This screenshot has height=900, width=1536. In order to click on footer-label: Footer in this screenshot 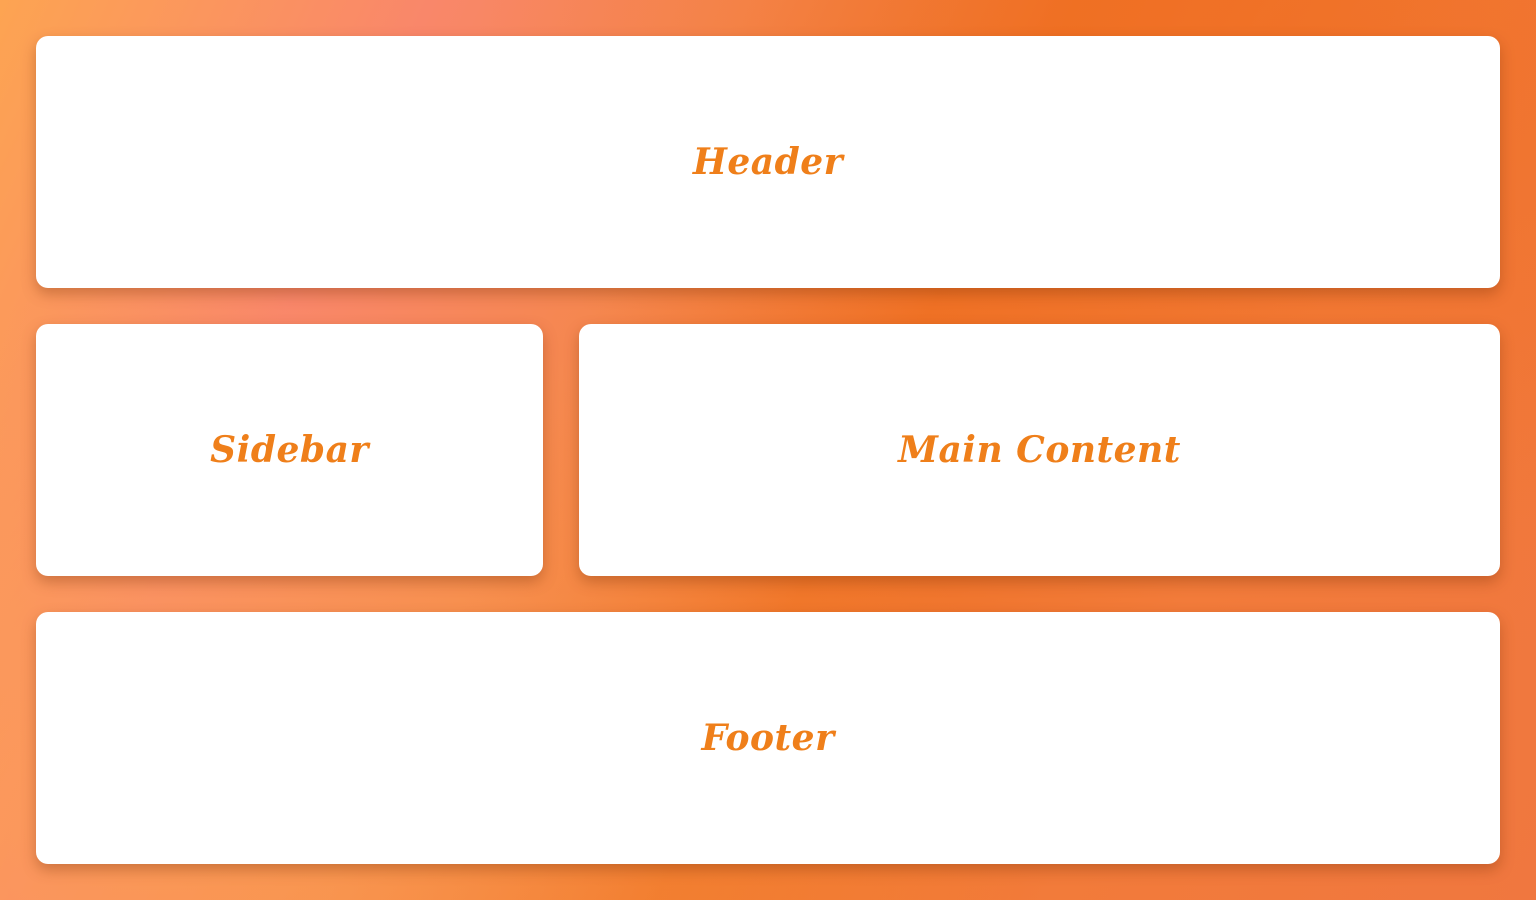, I will do `click(768, 738)`.